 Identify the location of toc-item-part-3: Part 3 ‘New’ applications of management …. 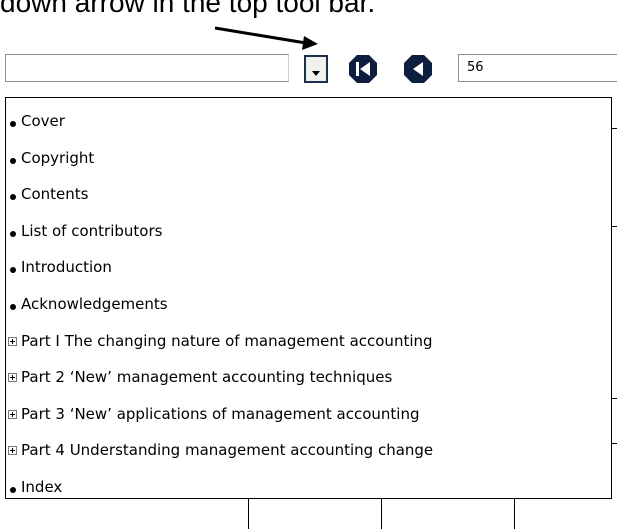
(220, 422).